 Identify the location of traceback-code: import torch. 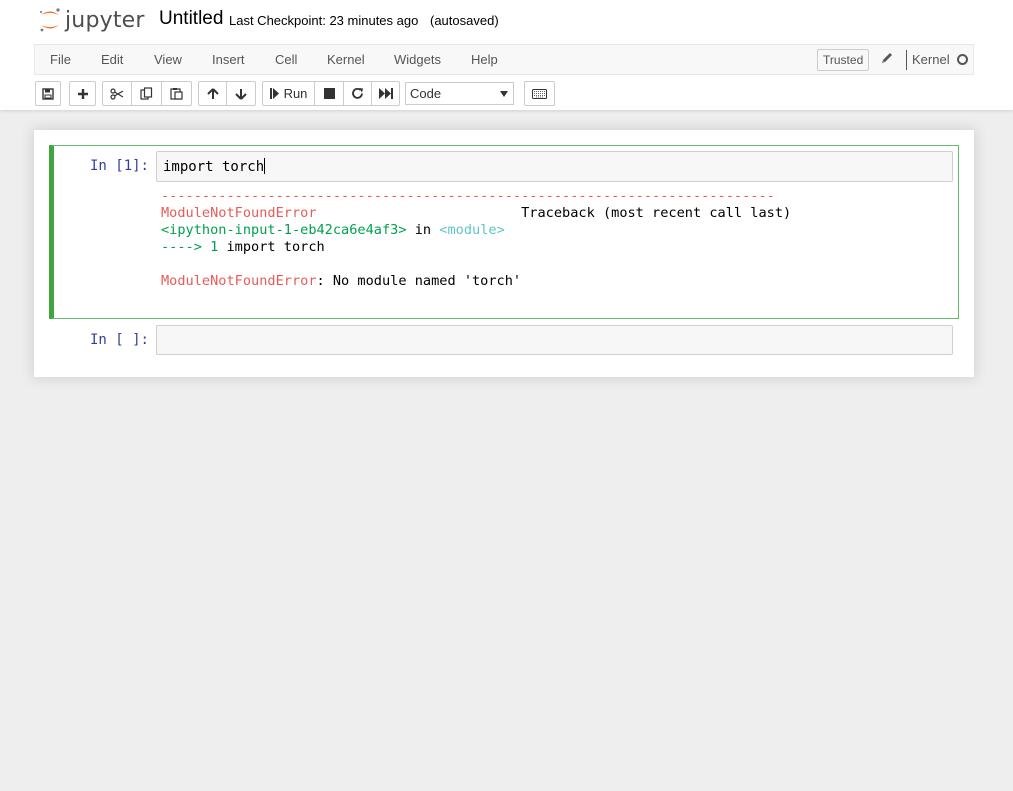
(275, 247).